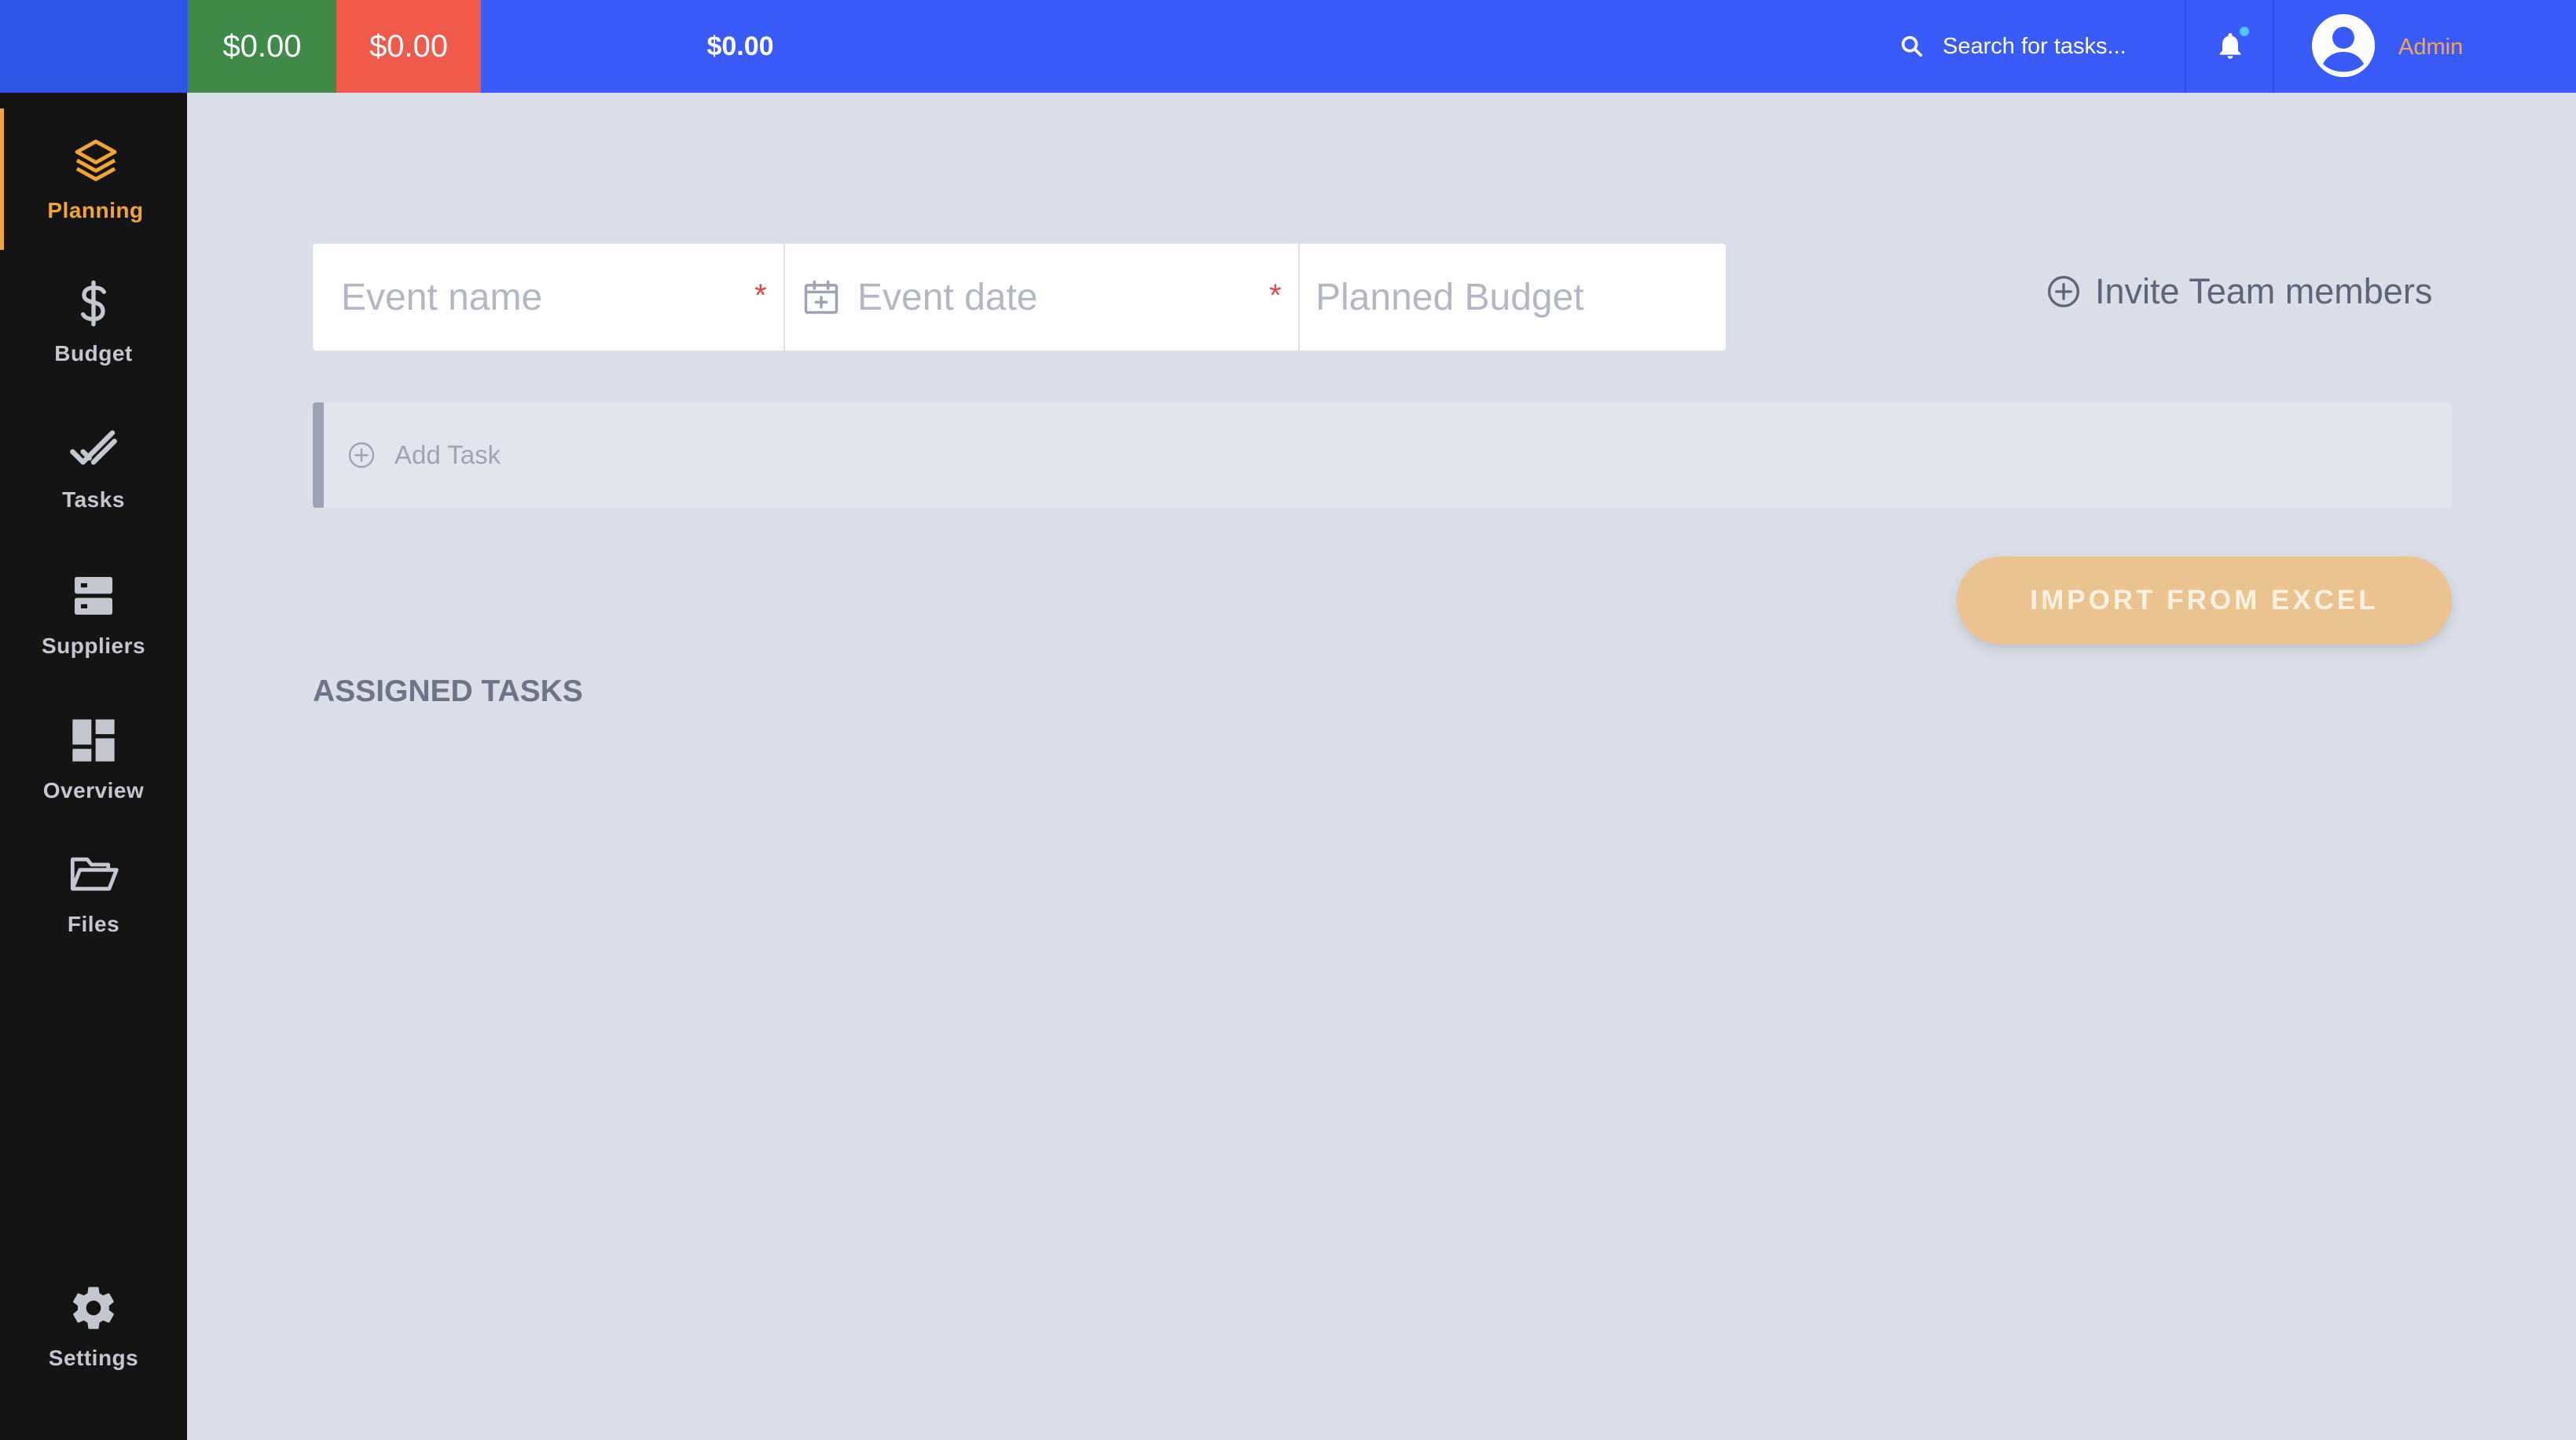 The height and width of the screenshot is (1440, 2576). What do you see at coordinates (1912, 46) in the screenshot?
I see `search-icon` at bounding box center [1912, 46].